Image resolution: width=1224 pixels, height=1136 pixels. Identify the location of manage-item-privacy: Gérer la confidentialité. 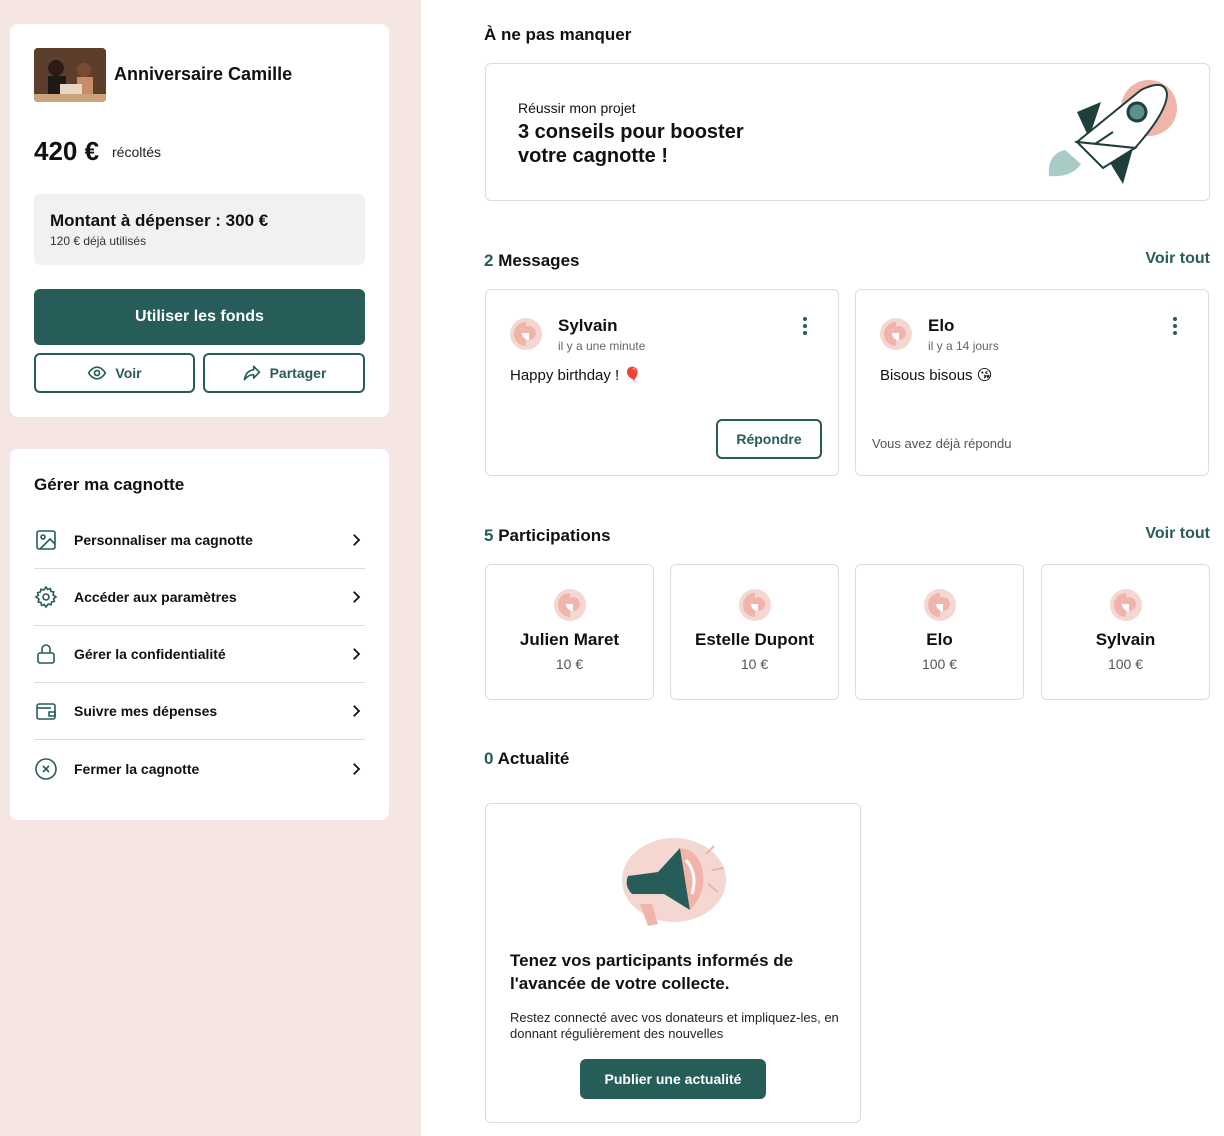
(199, 654).